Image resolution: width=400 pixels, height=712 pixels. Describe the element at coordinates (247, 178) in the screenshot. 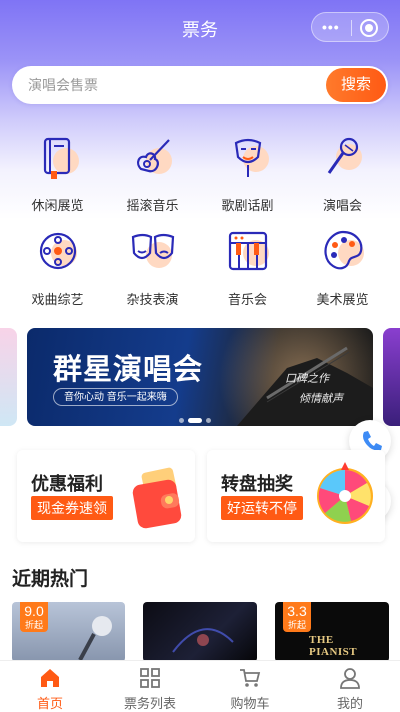

I see `category-item: 歌剧话剧` at that location.